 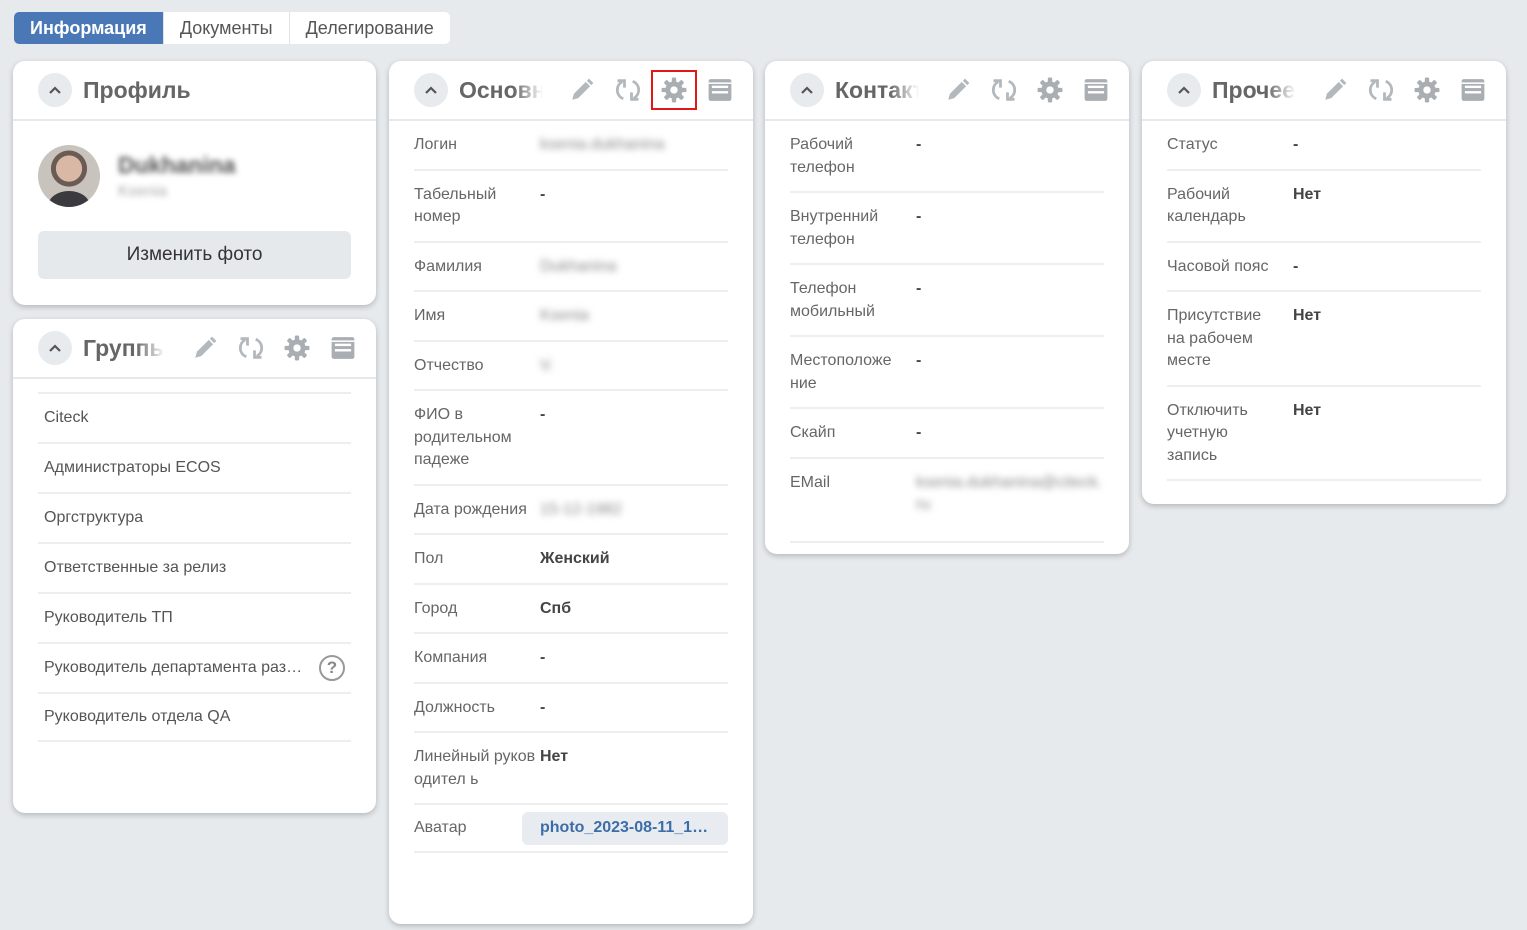 I want to click on gear-icon, so click(x=1050, y=90).